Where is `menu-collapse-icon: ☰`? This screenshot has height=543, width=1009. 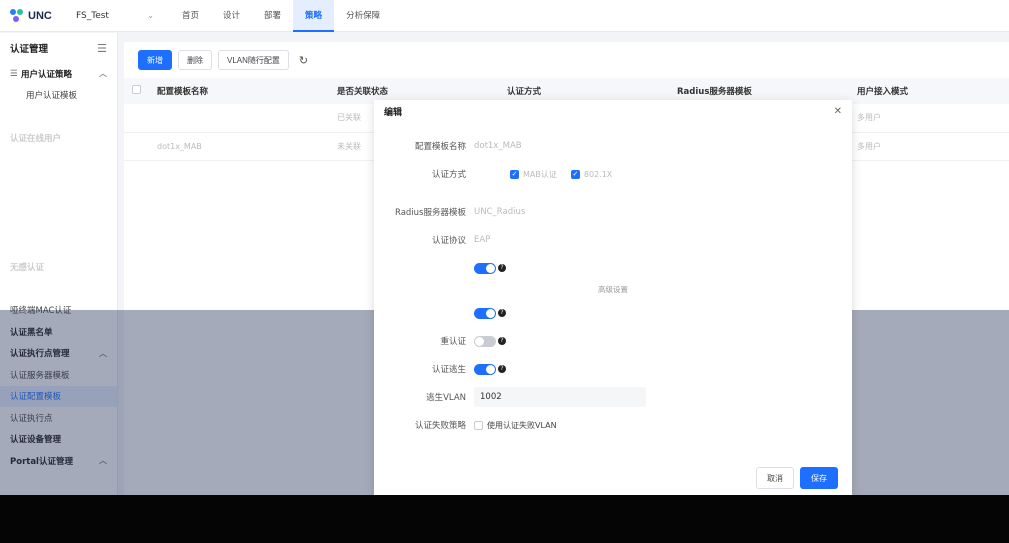 menu-collapse-icon: ☰ is located at coordinates (102, 48).